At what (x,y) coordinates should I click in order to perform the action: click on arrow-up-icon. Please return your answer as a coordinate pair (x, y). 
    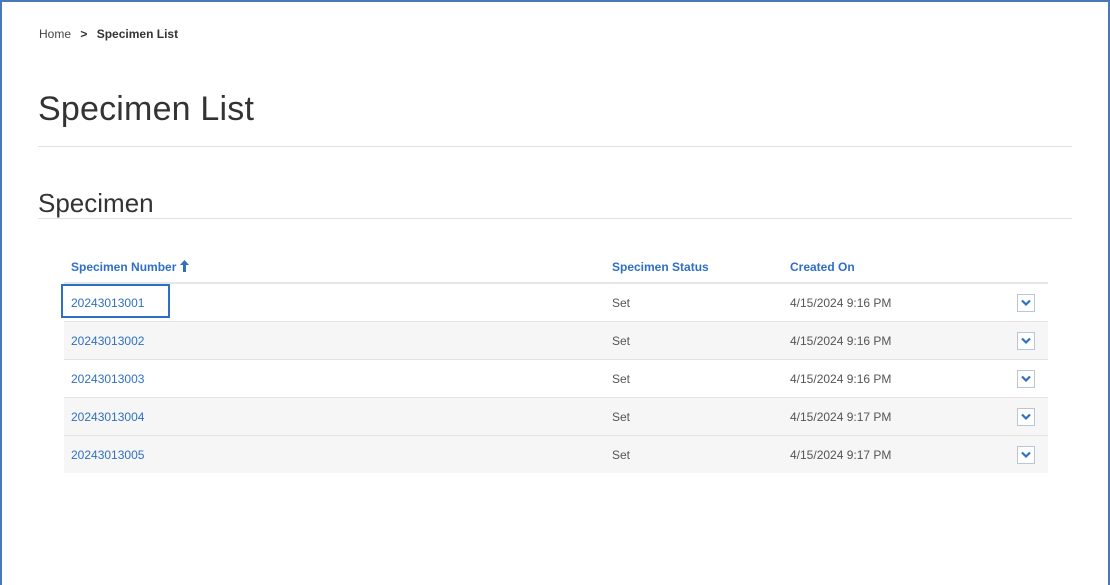
    Looking at the image, I should click on (185, 267).